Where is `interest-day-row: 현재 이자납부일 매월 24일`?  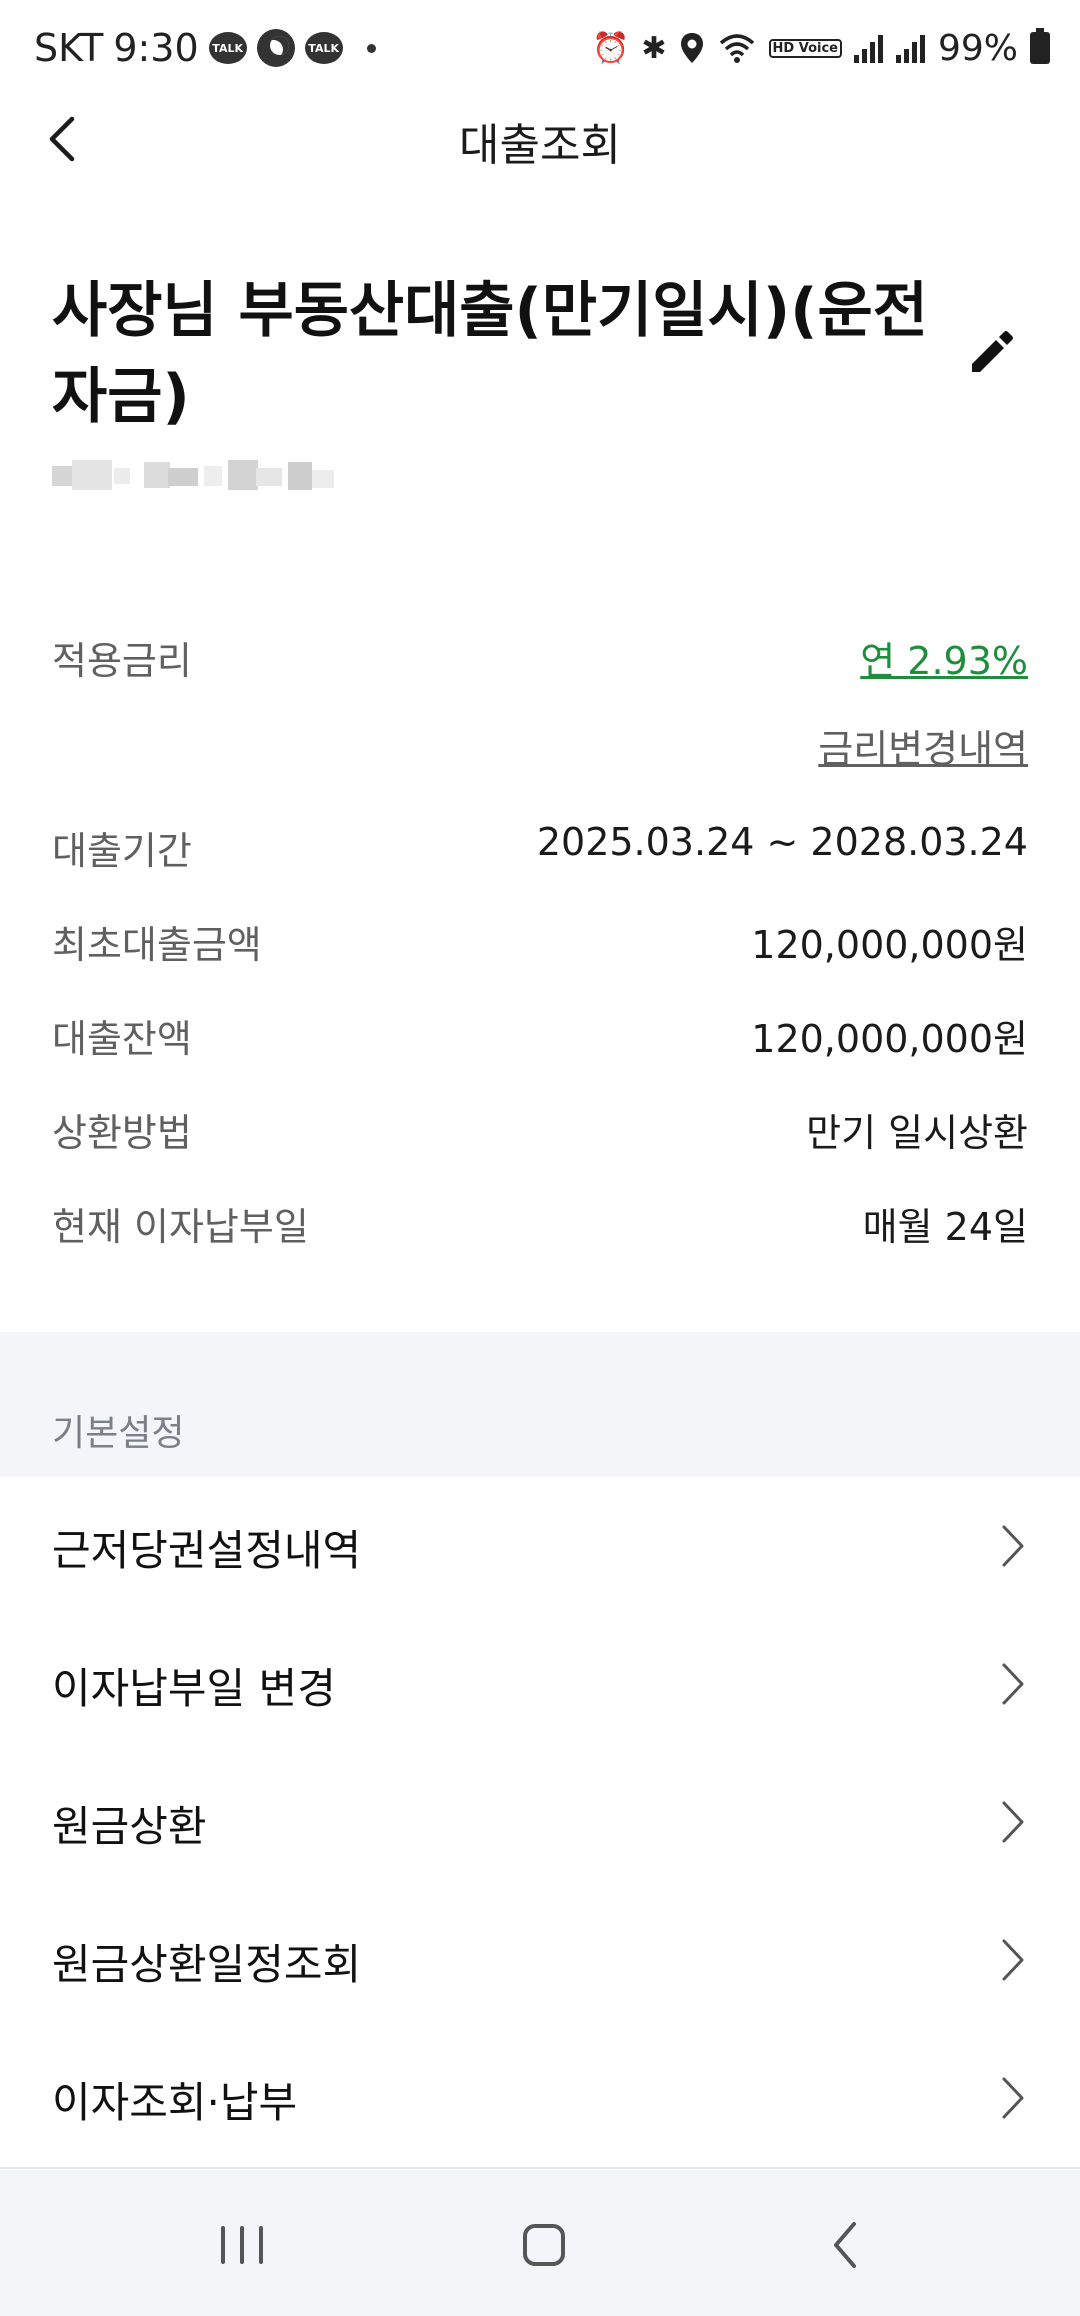 interest-day-row: 현재 이자납부일 매월 24일 is located at coordinates (540, 1218).